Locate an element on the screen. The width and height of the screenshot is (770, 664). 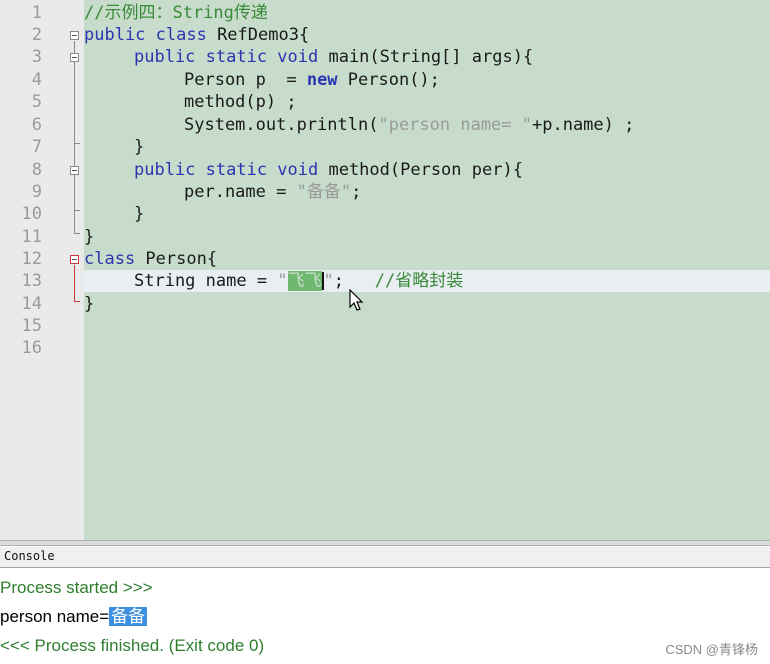
line-number: 4 is located at coordinates (36, 80).